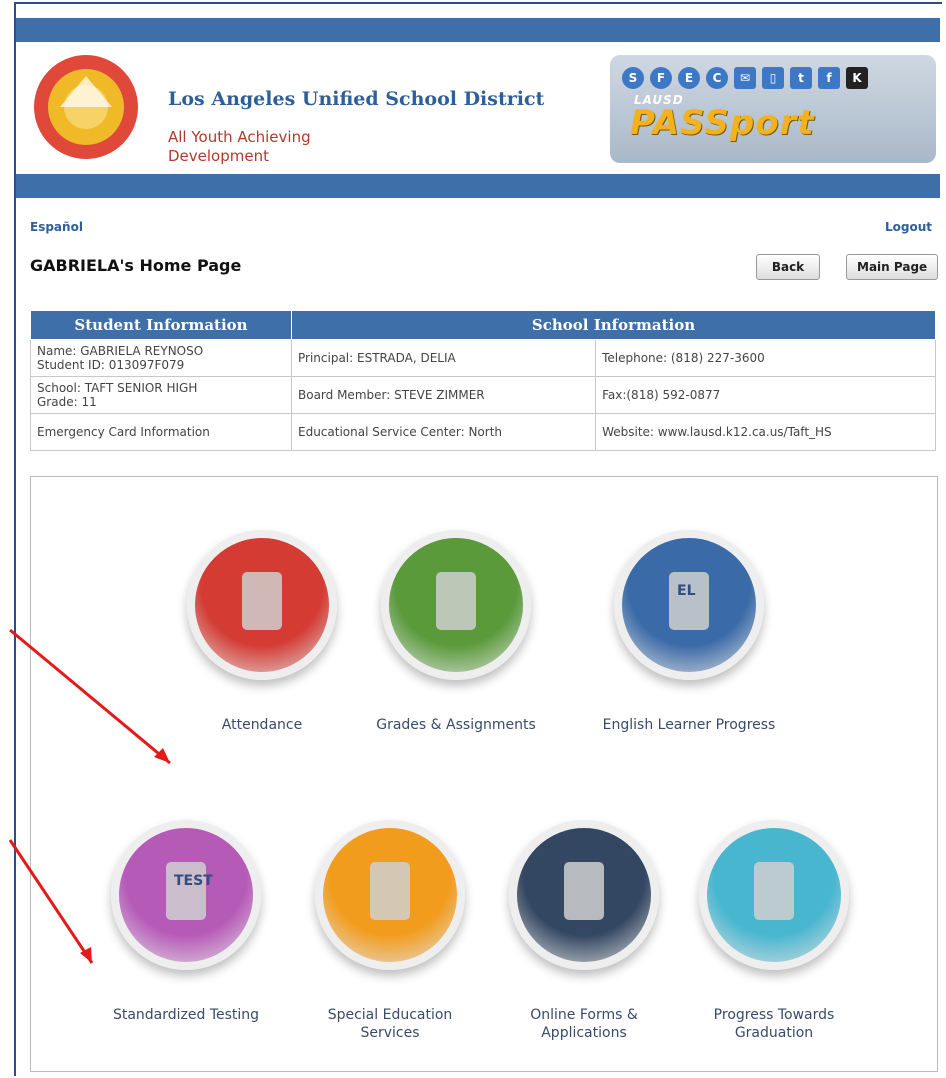  Describe the element at coordinates (390, 1024) in the screenshot. I see `tile-label: Special Education Services` at that location.